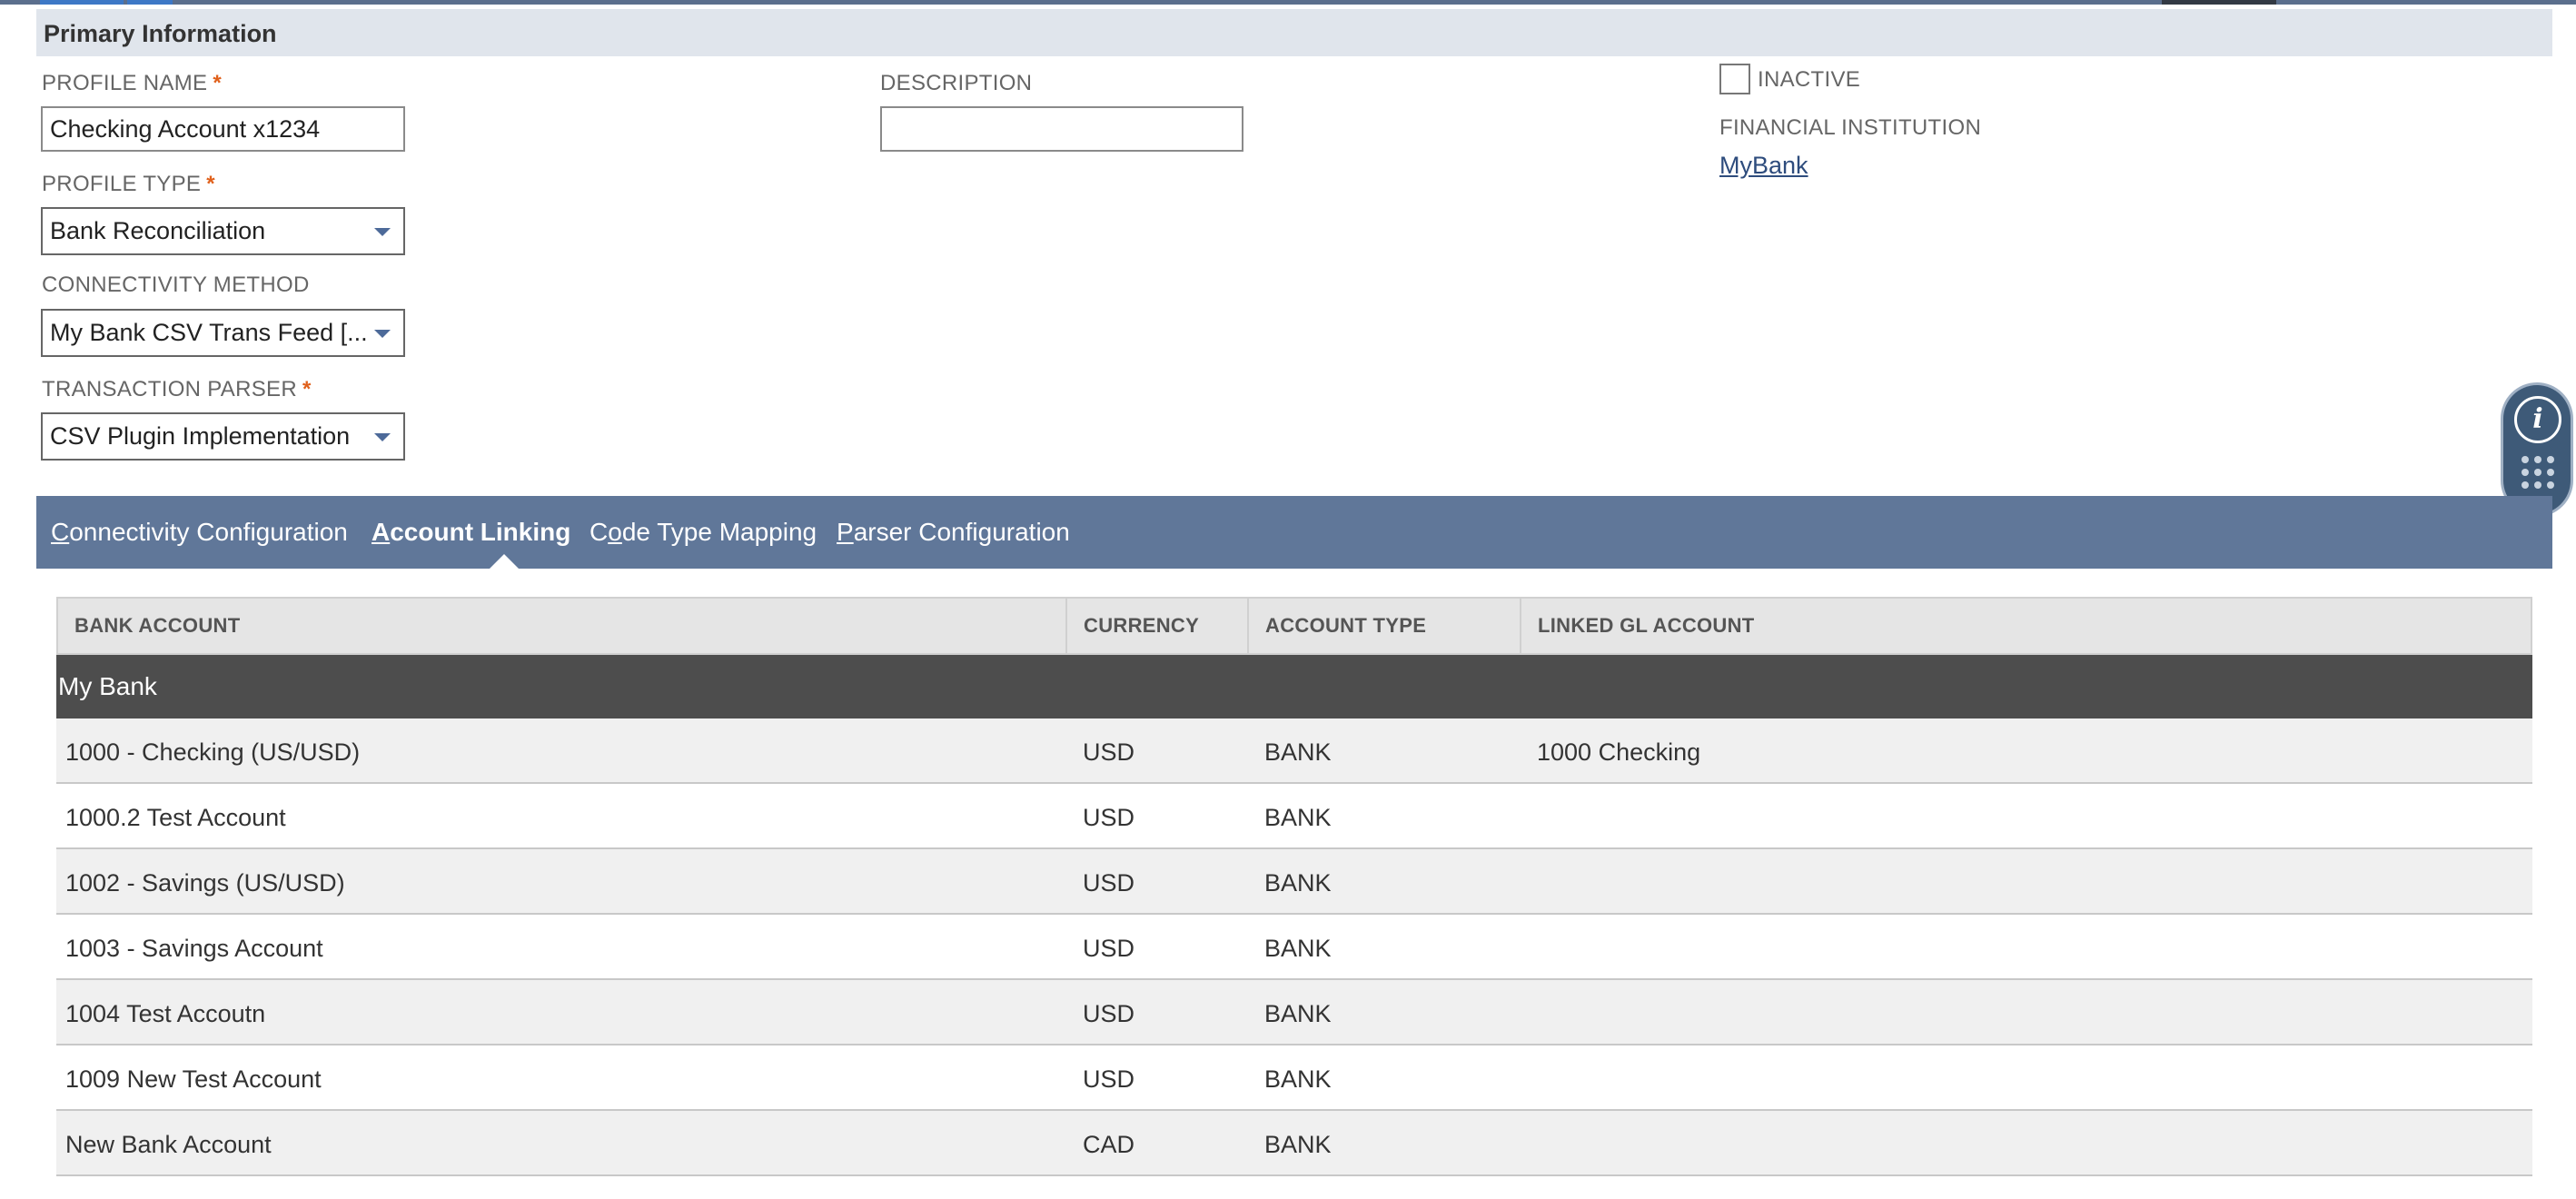 The image size is (2576, 1199). Describe the element at coordinates (1294, 686) in the screenshot. I see `group-row-my-bank: My Bank` at that location.